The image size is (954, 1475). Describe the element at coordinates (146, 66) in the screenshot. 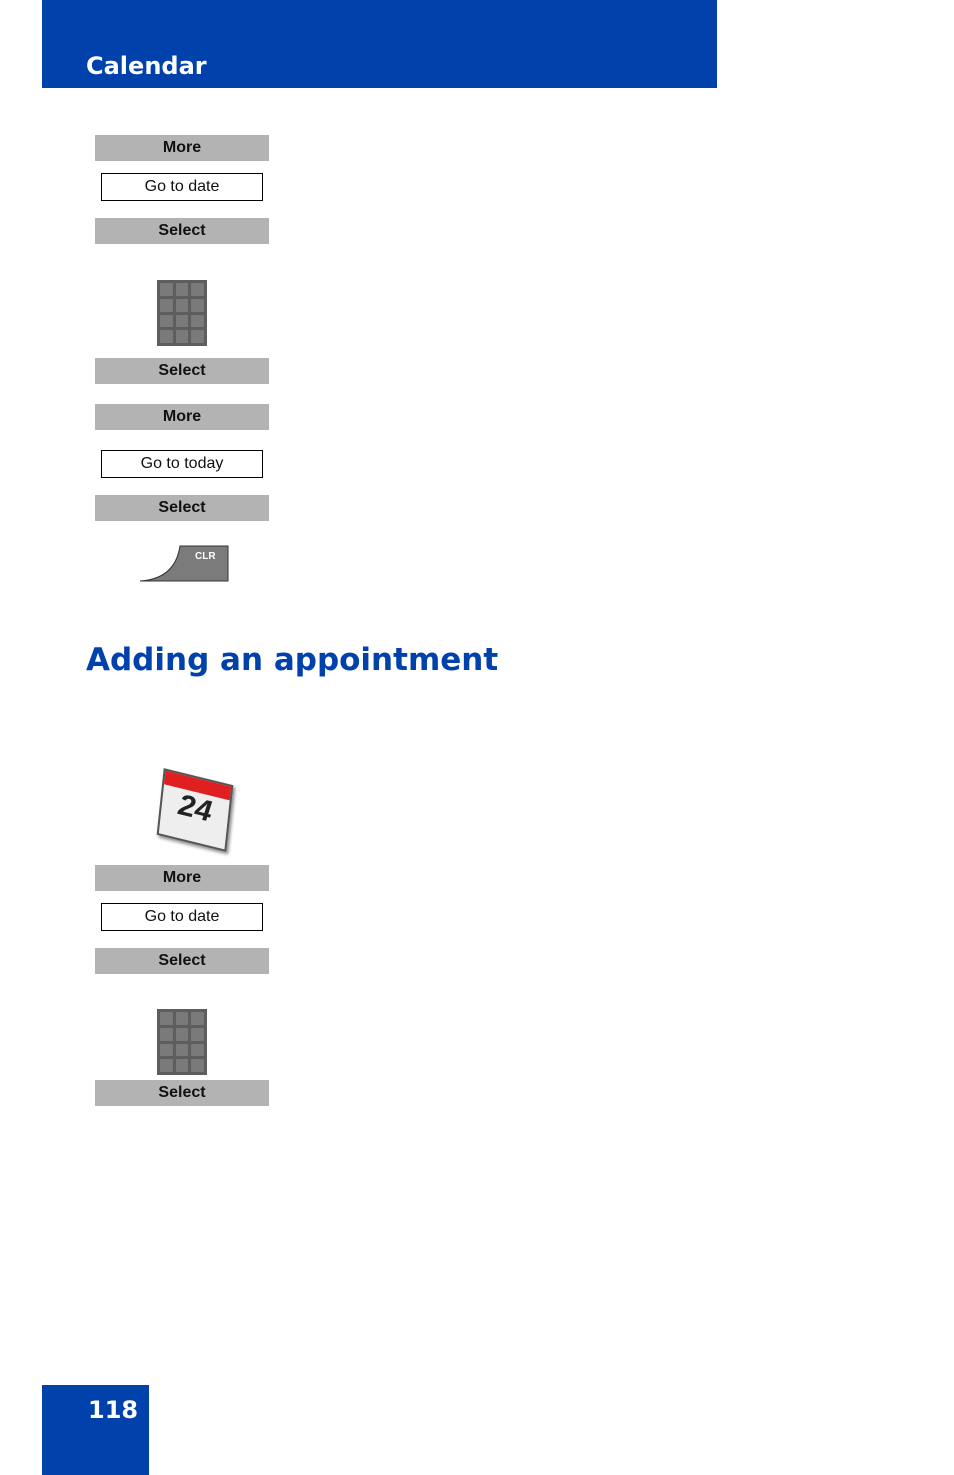

I see `chapter-title: Calendar` at that location.